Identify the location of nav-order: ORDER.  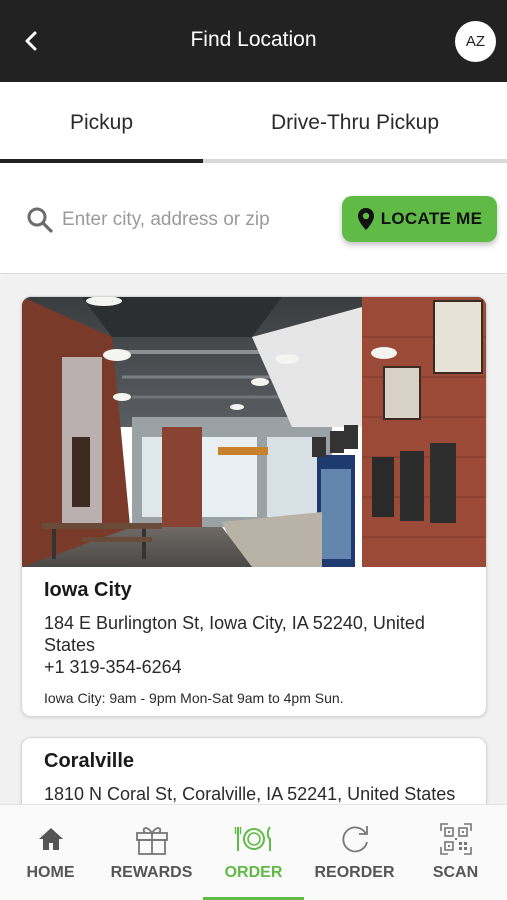
(253, 852).